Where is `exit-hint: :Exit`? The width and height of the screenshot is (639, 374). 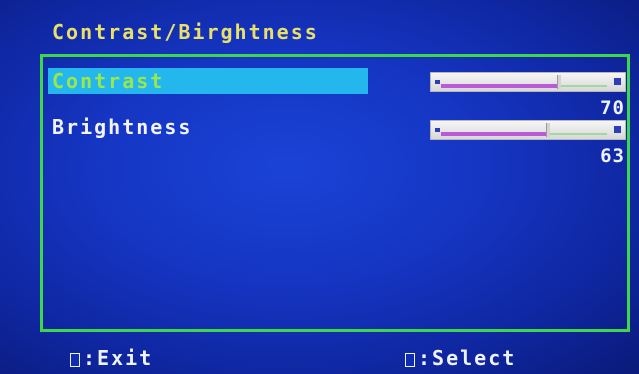 exit-hint: :Exit is located at coordinates (111, 358).